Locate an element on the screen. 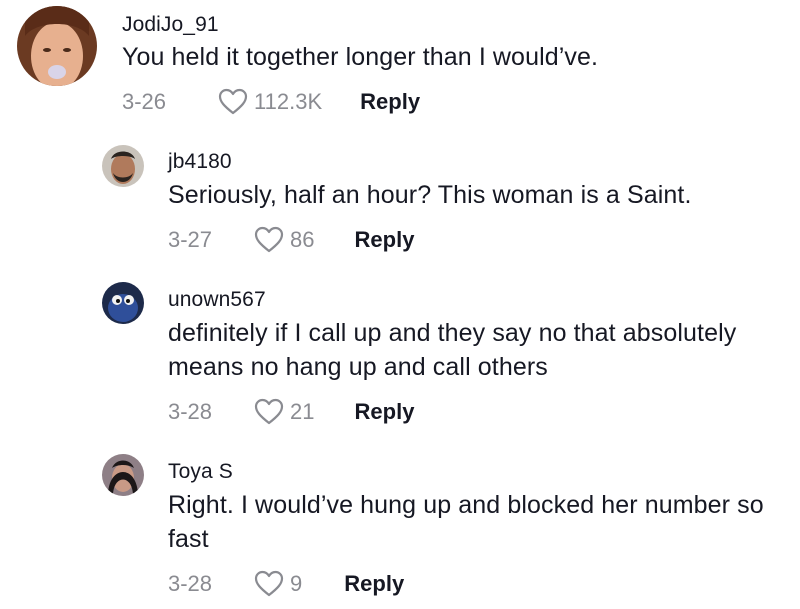 The width and height of the screenshot is (800, 609). comment-date: 3-27 is located at coordinates (190, 239).